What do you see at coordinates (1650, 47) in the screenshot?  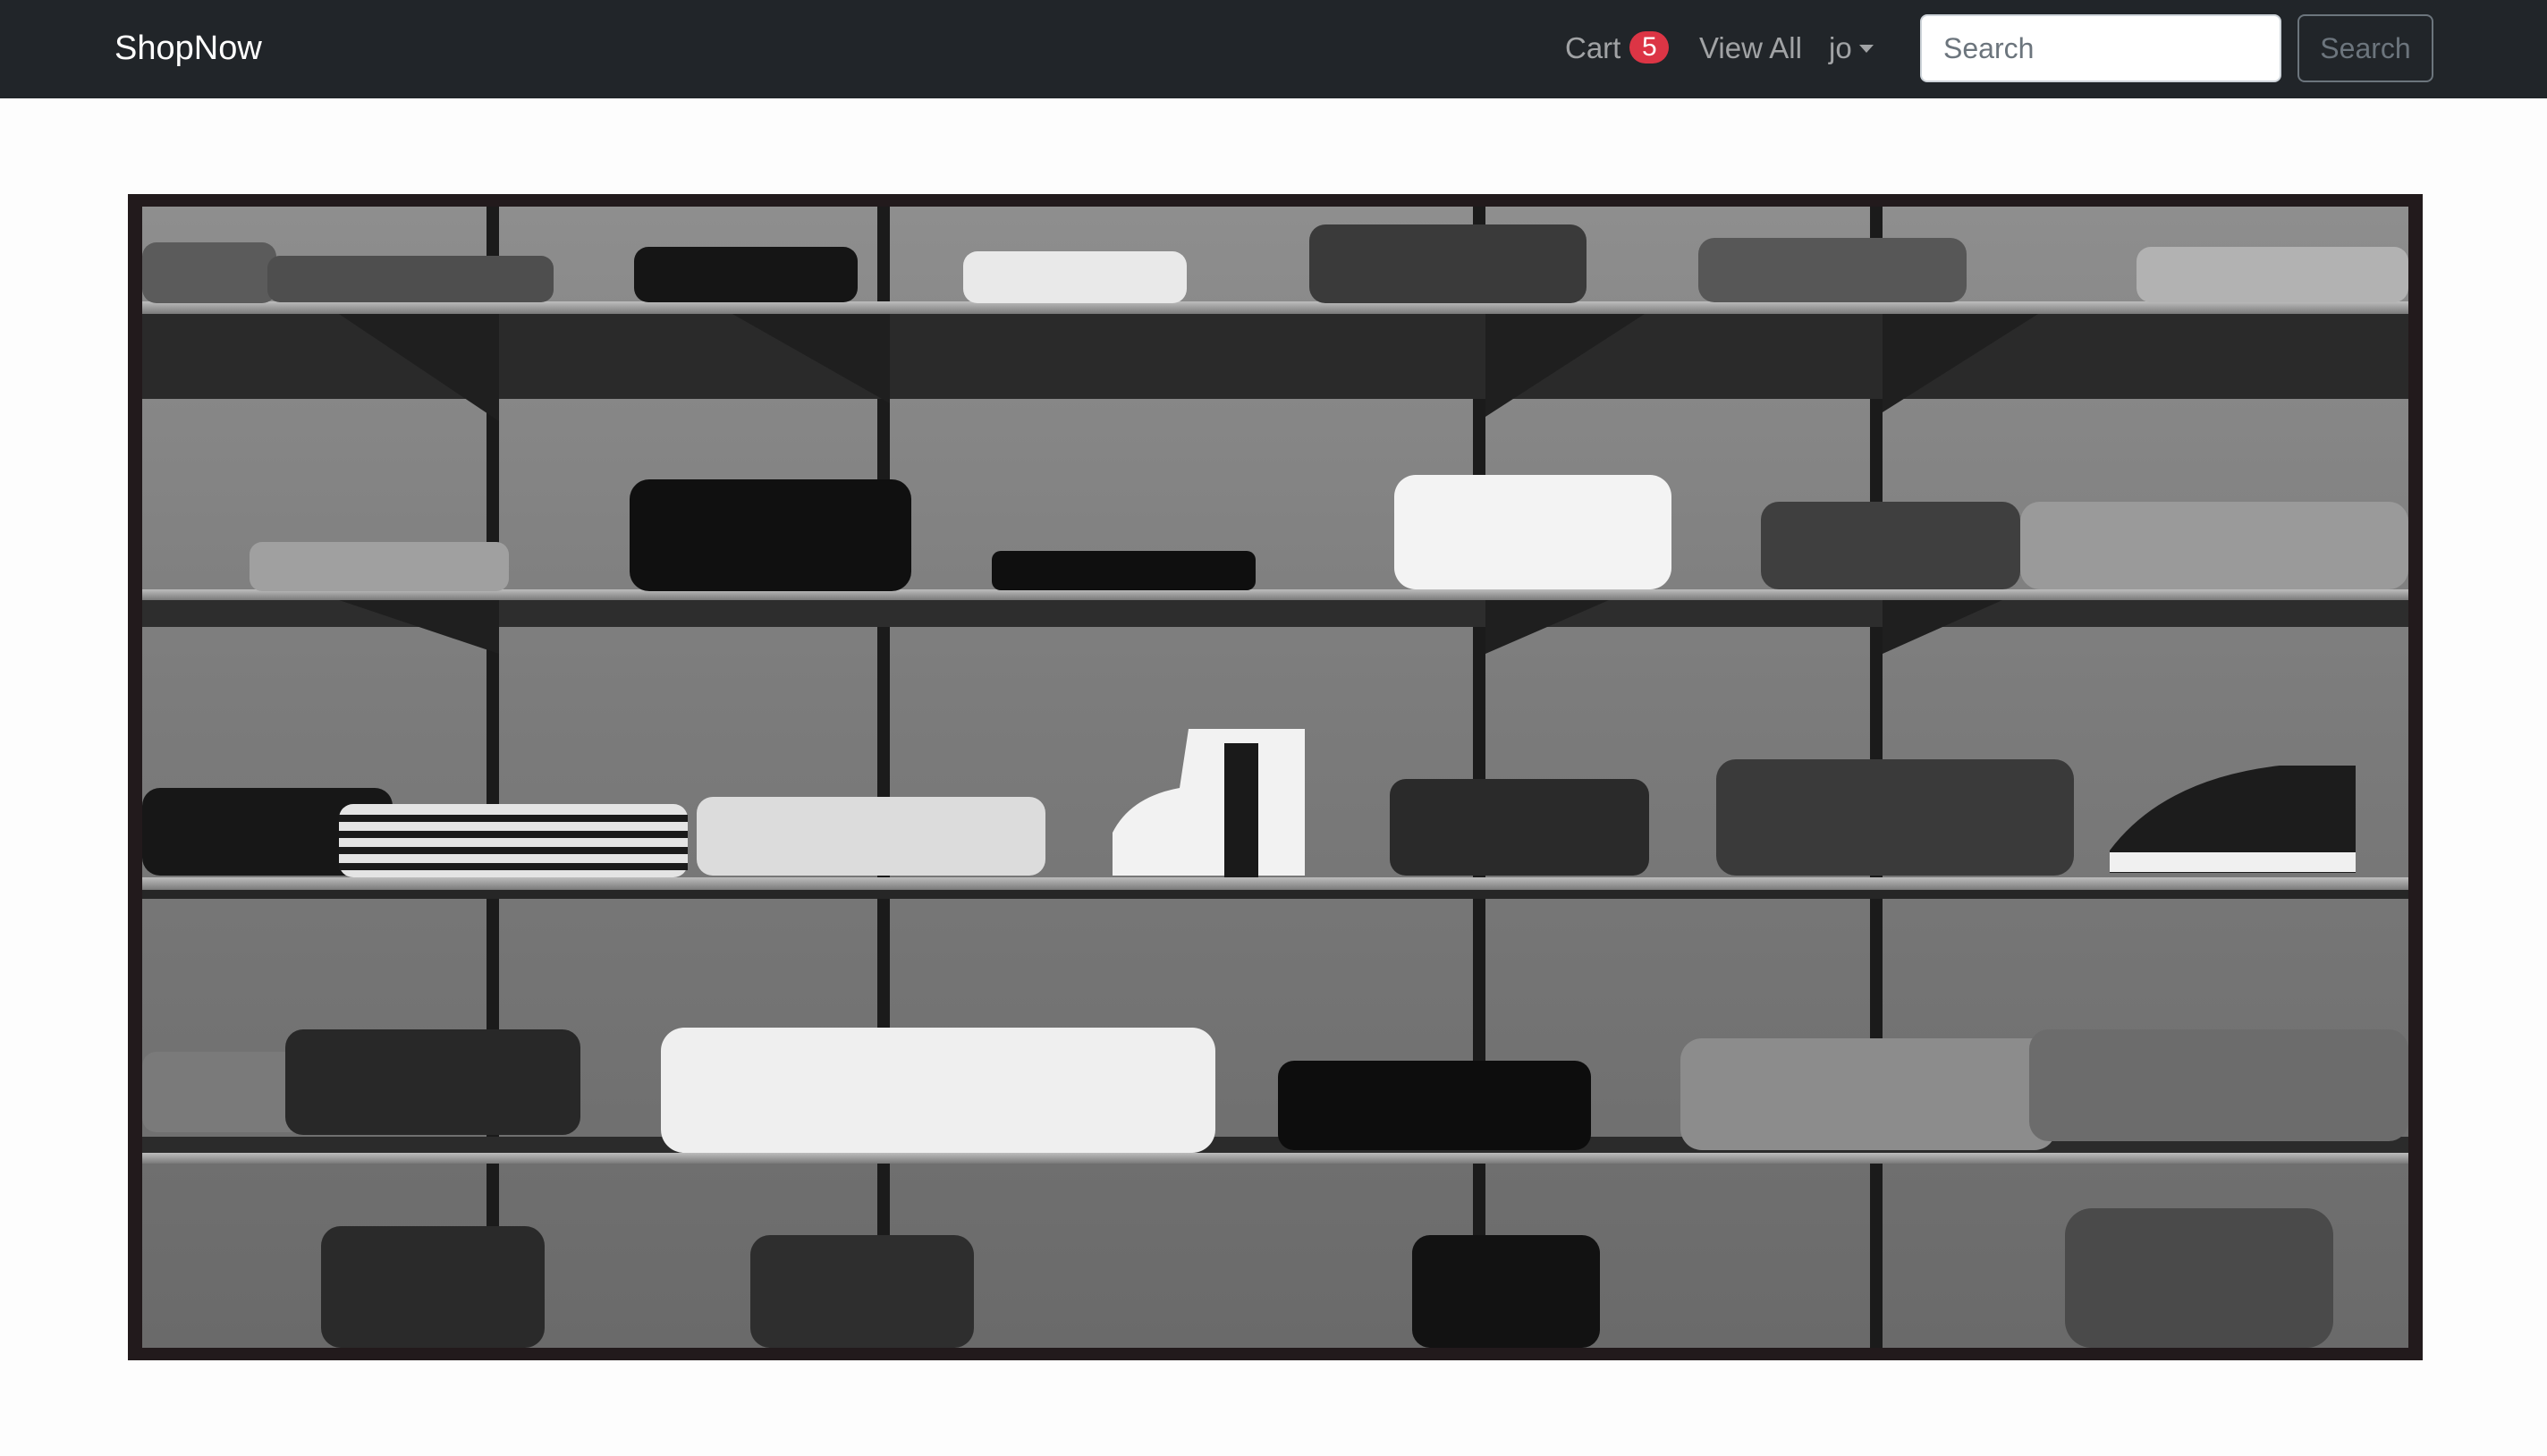 I see `cart-count-badge: 5` at bounding box center [1650, 47].